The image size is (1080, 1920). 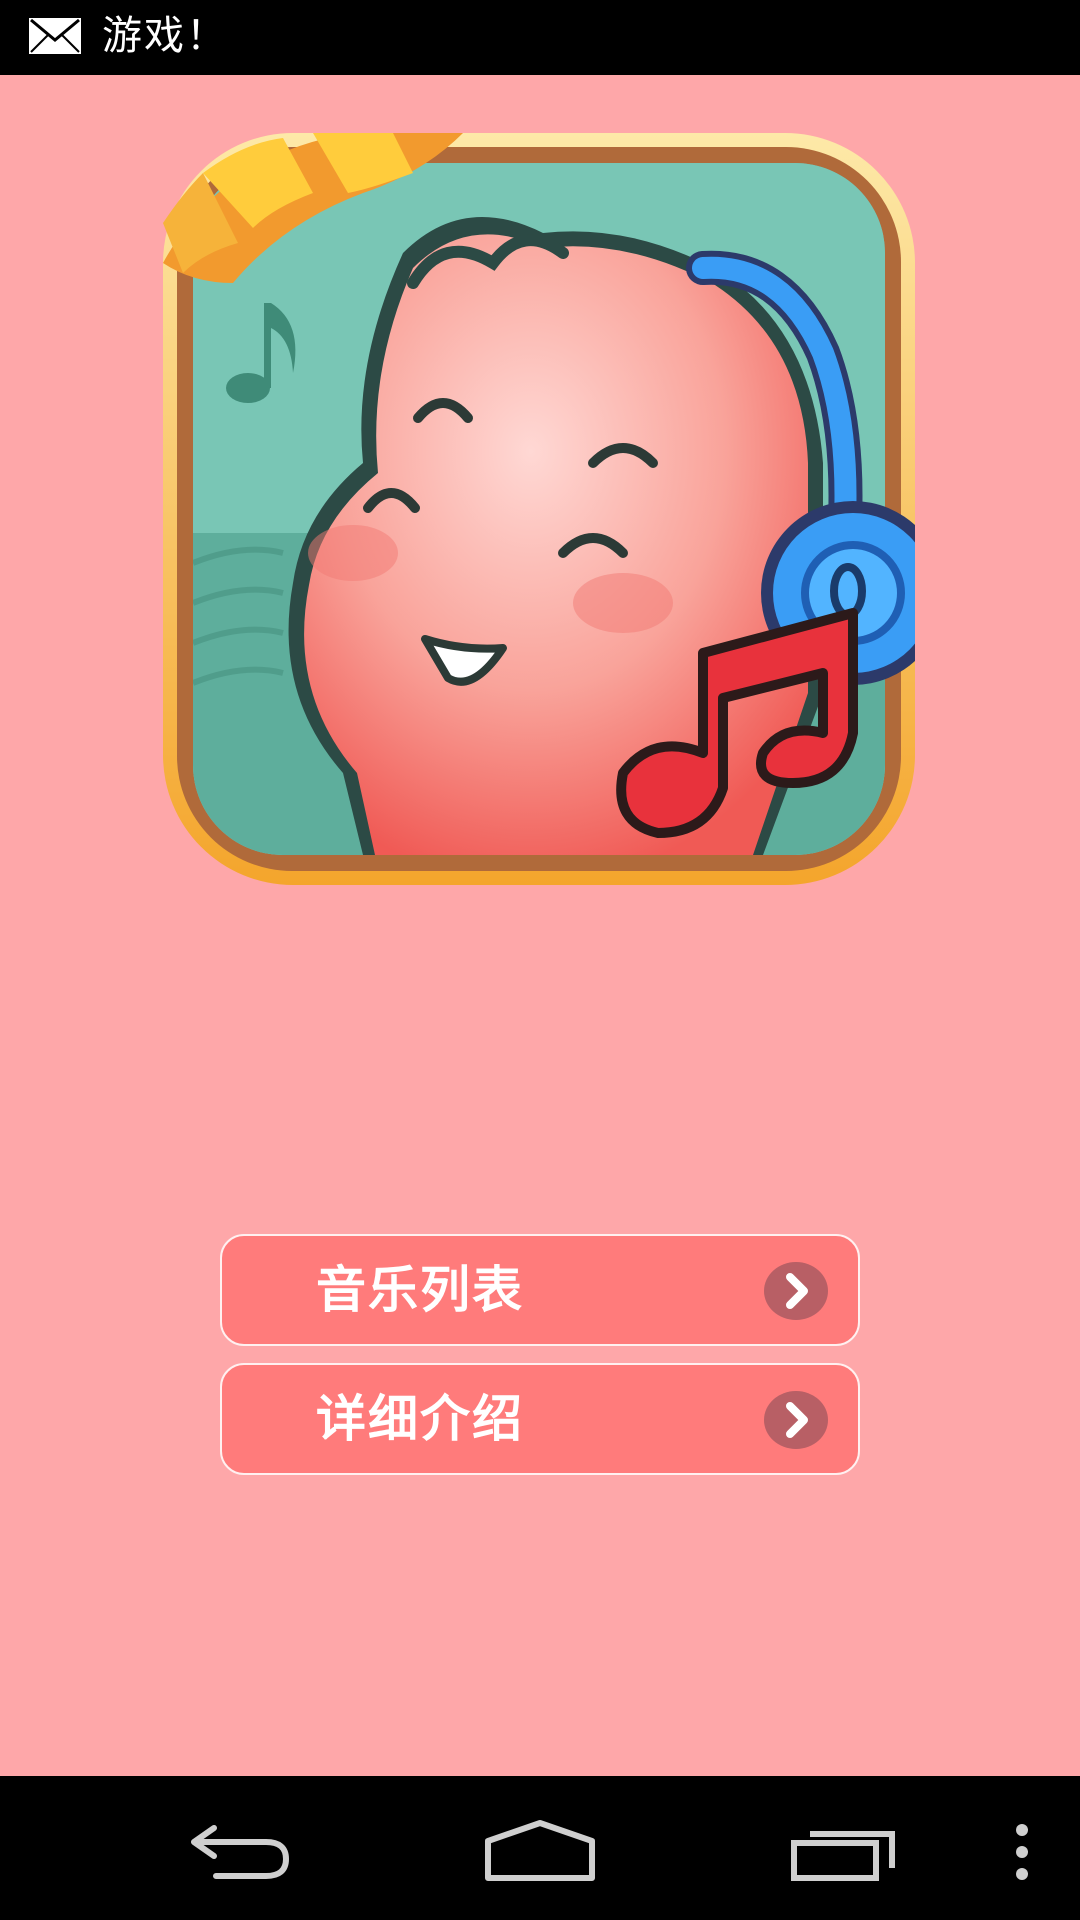 What do you see at coordinates (55, 36) in the screenshot?
I see `mail-icon` at bounding box center [55, 36].